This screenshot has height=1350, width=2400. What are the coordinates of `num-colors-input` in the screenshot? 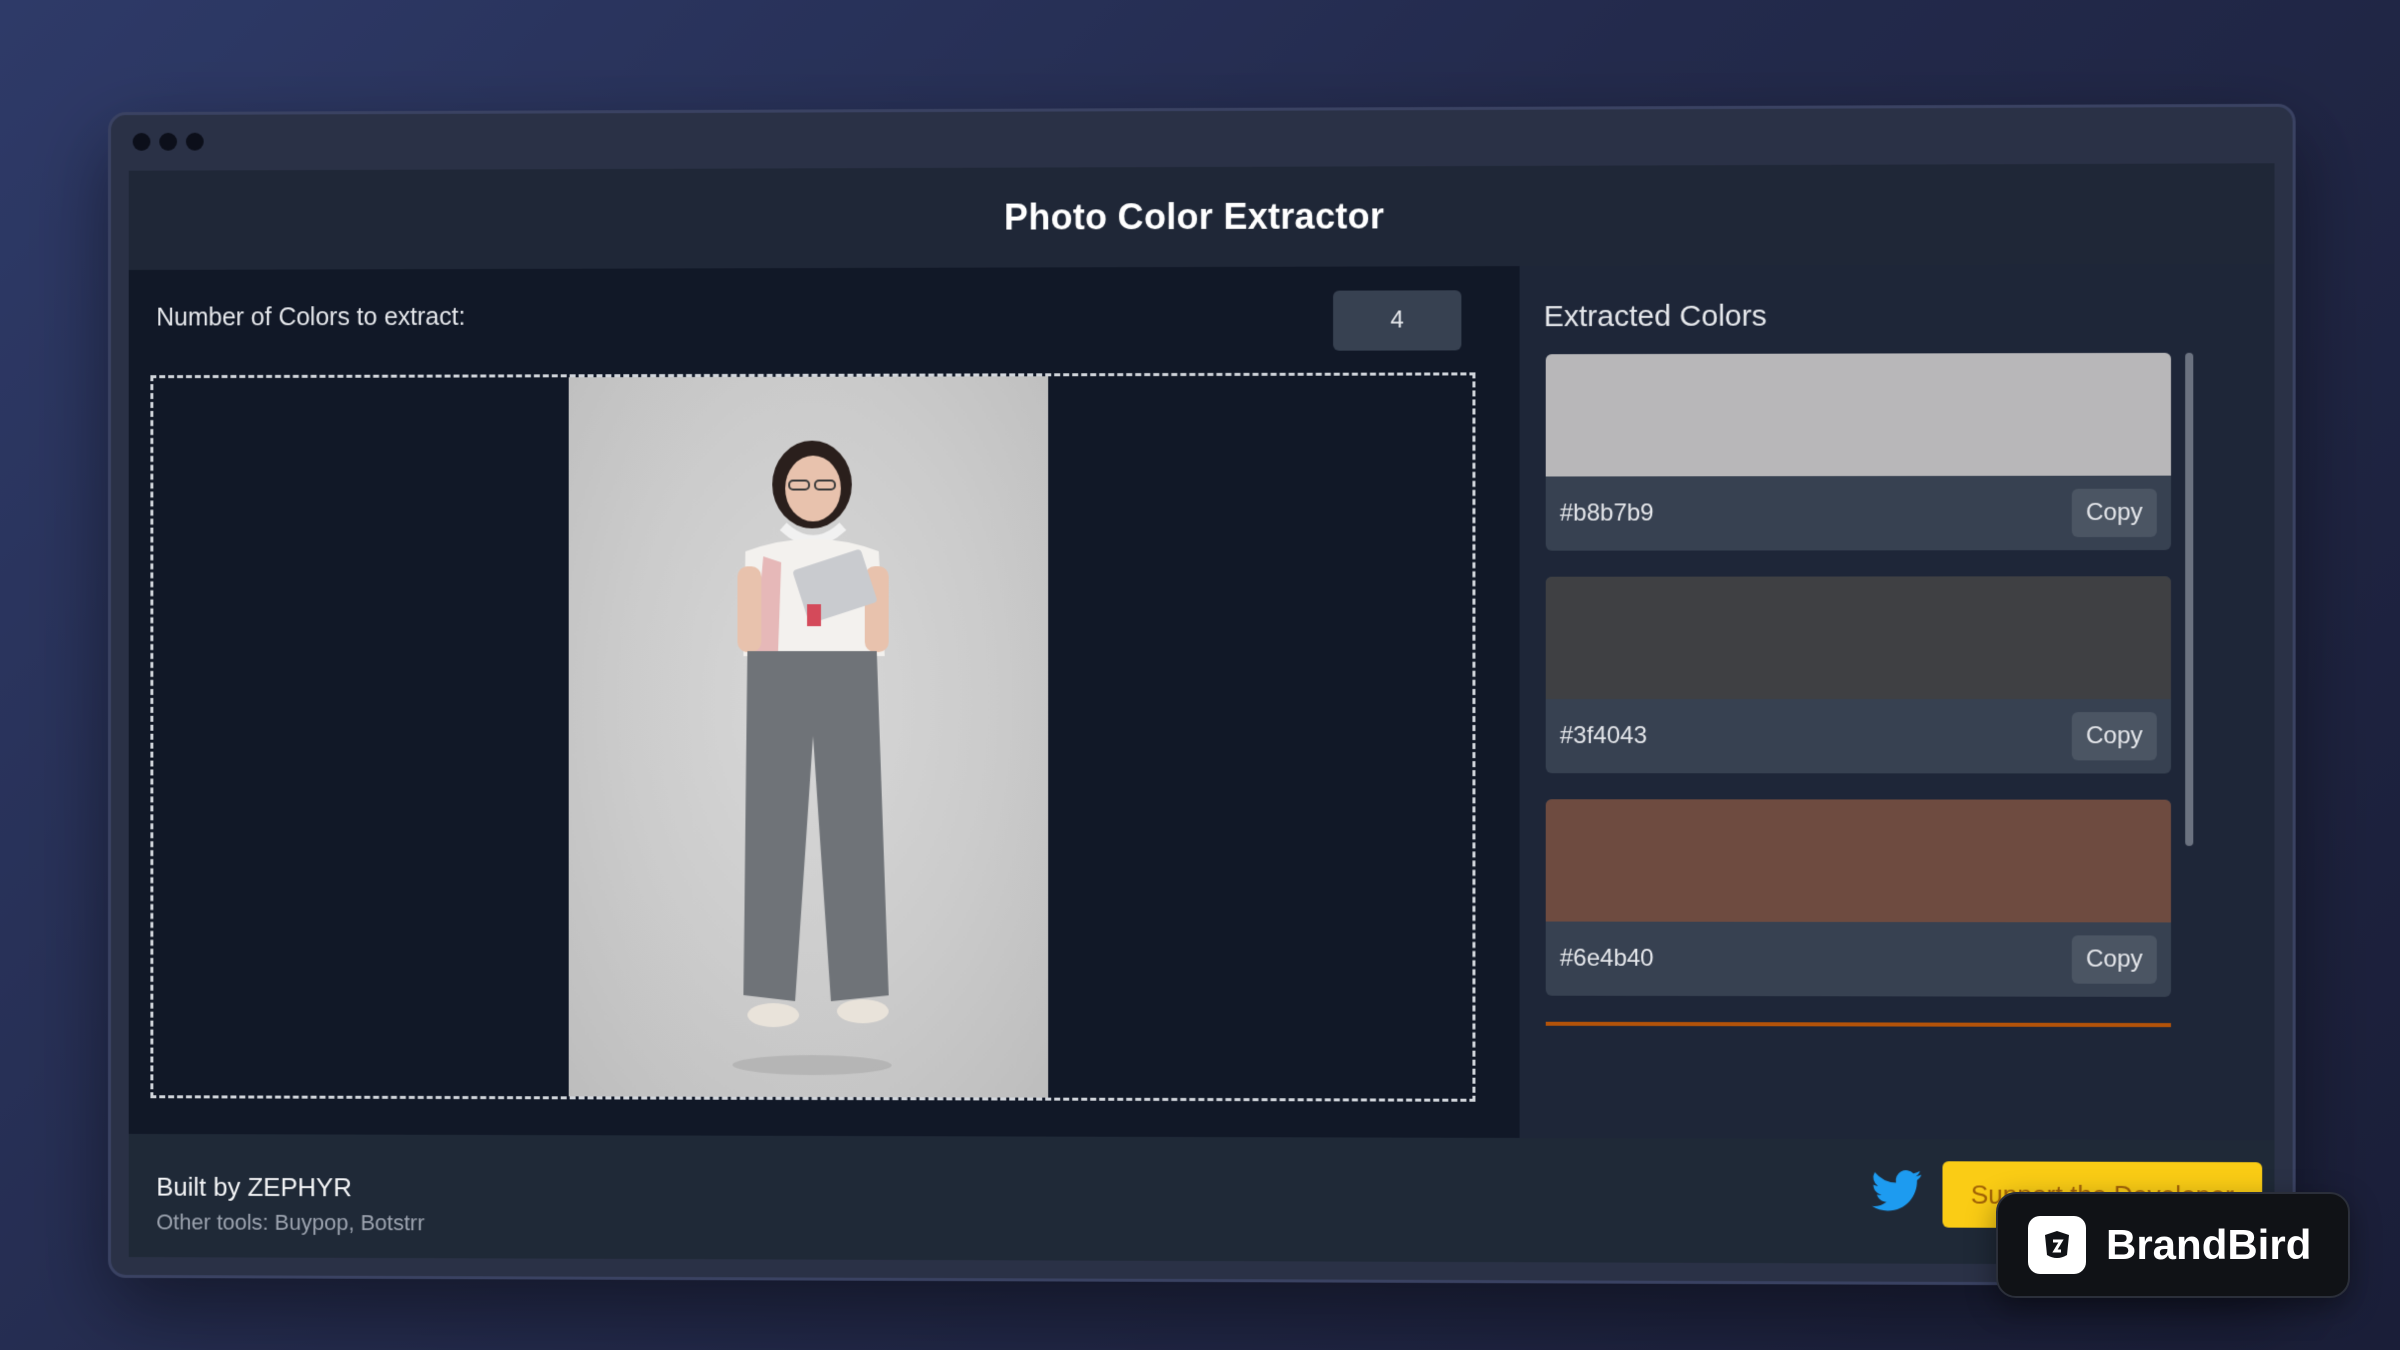 It's located at (1397, 320).